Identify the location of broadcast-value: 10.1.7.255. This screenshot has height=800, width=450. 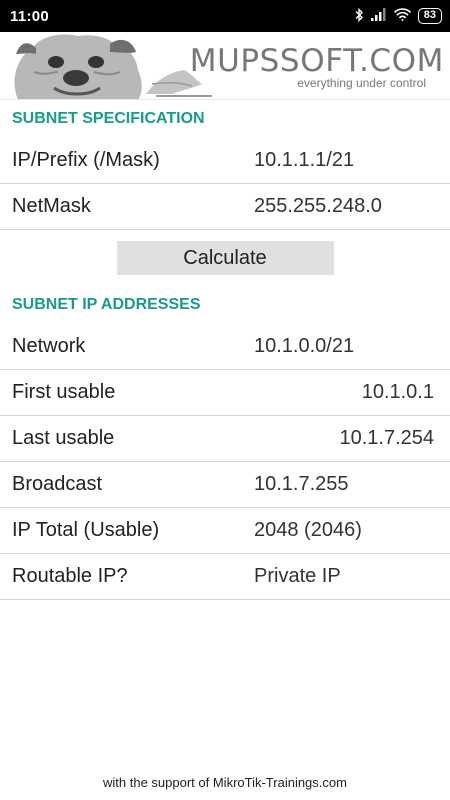
(301, 484).